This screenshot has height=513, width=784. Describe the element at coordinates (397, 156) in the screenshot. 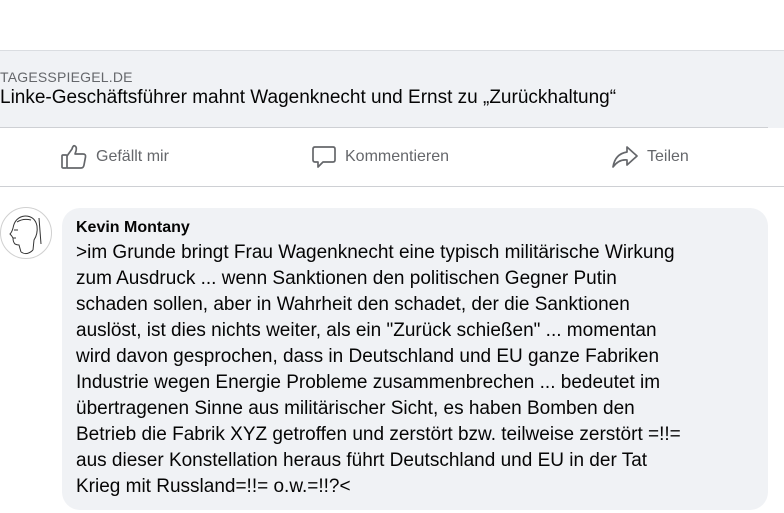

I see `comment-label: Kommentieren` at that location.